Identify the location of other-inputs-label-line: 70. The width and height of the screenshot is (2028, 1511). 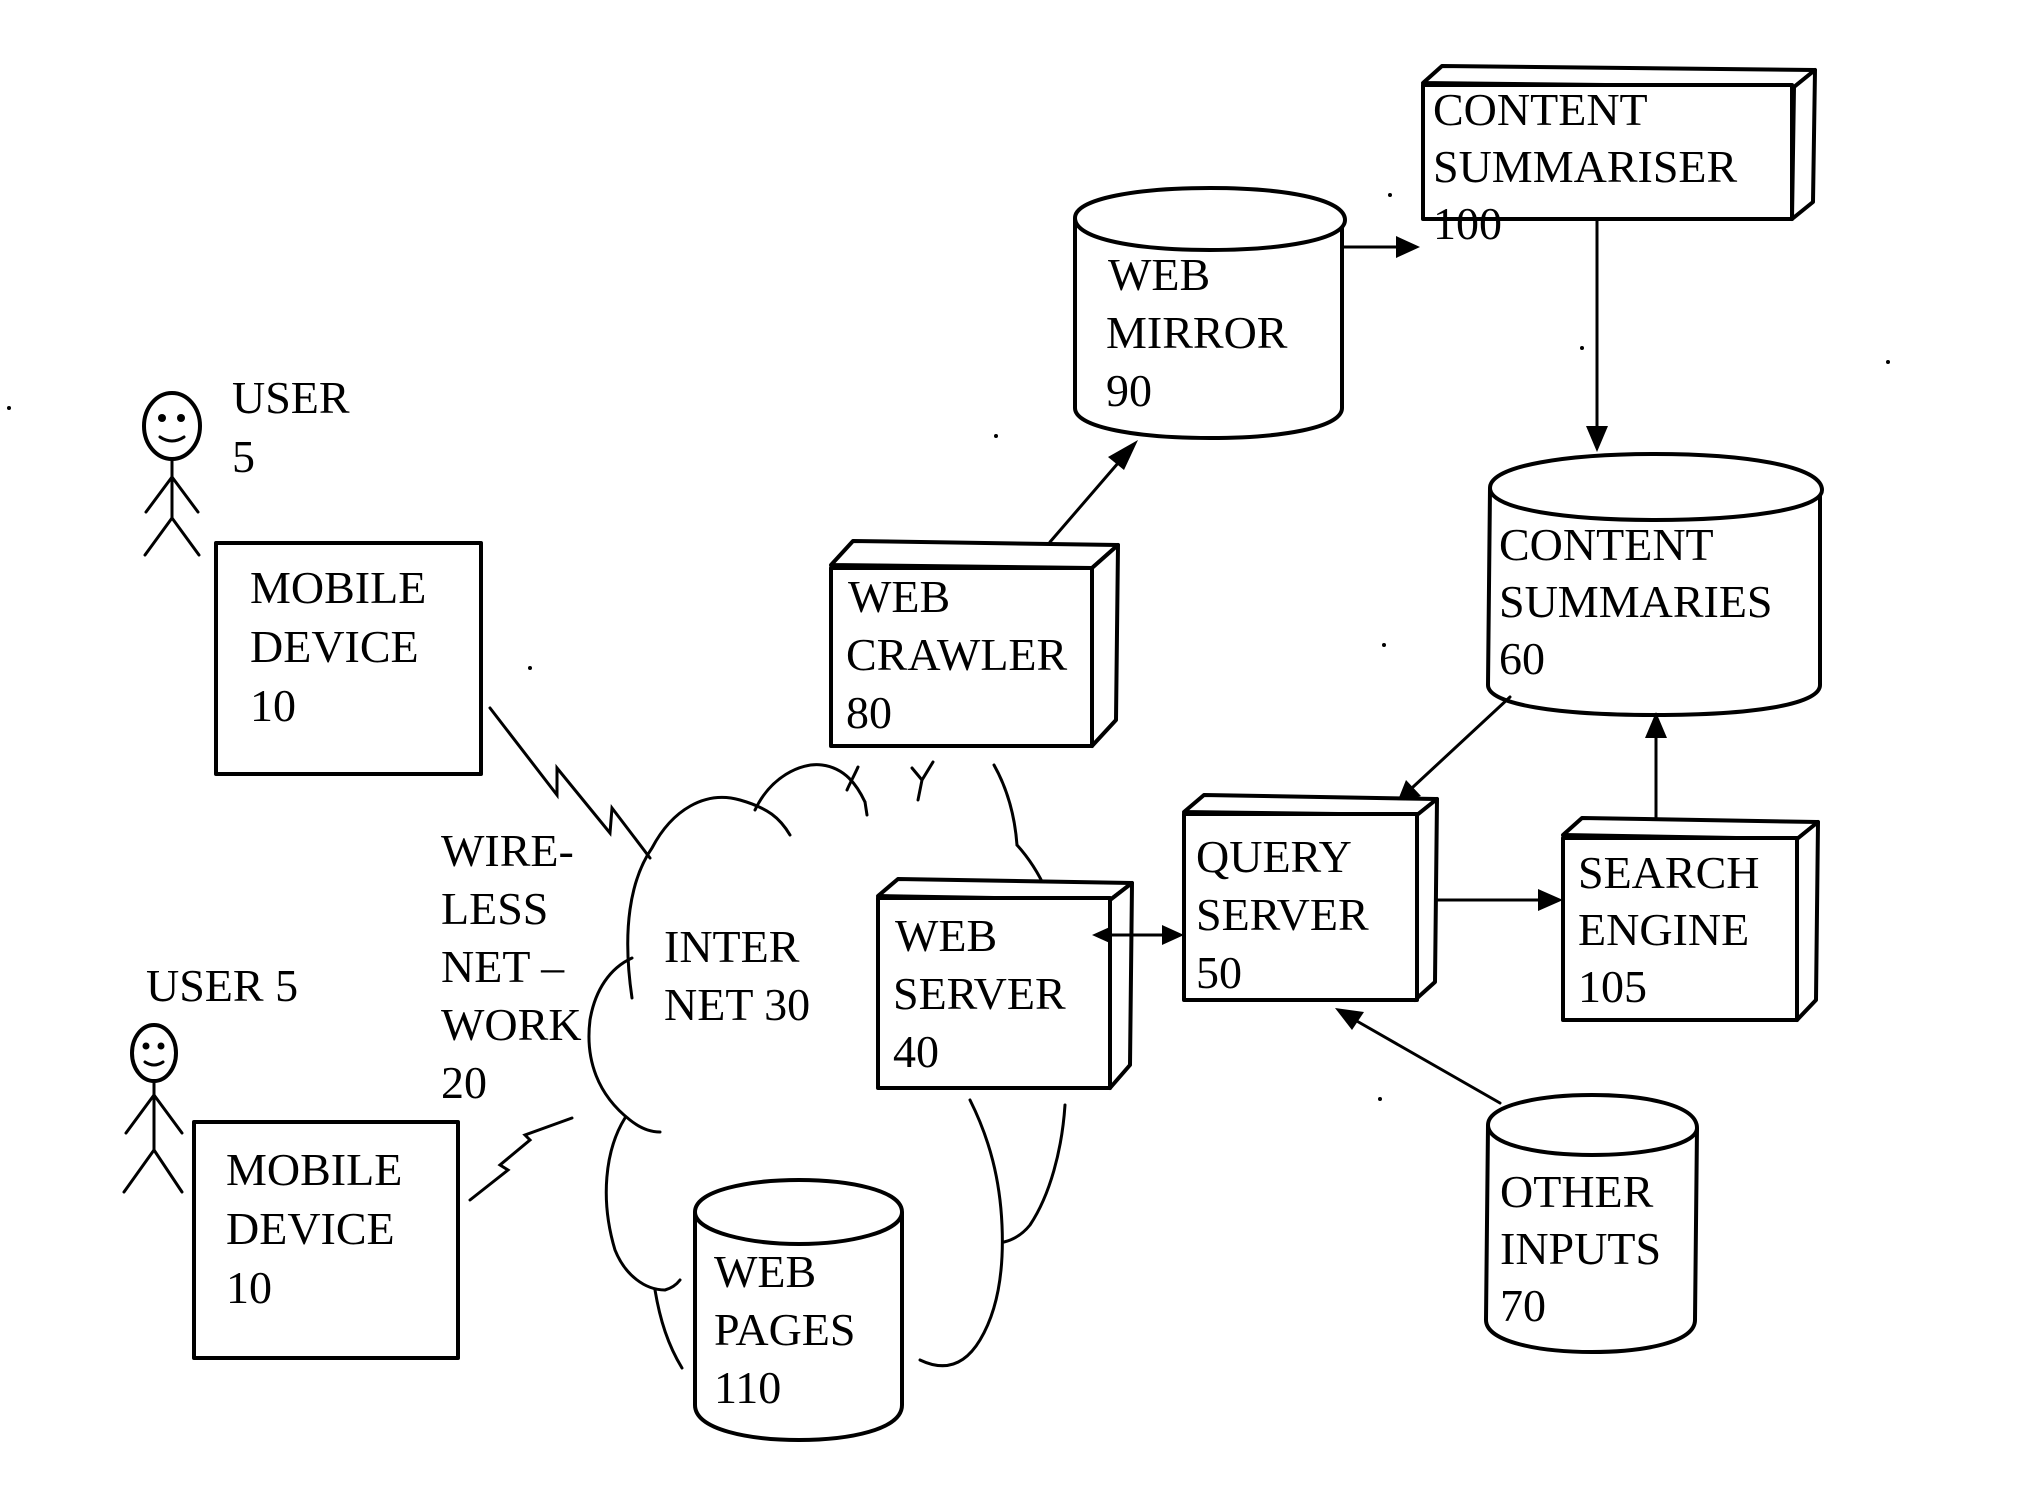
(1523, 1305).